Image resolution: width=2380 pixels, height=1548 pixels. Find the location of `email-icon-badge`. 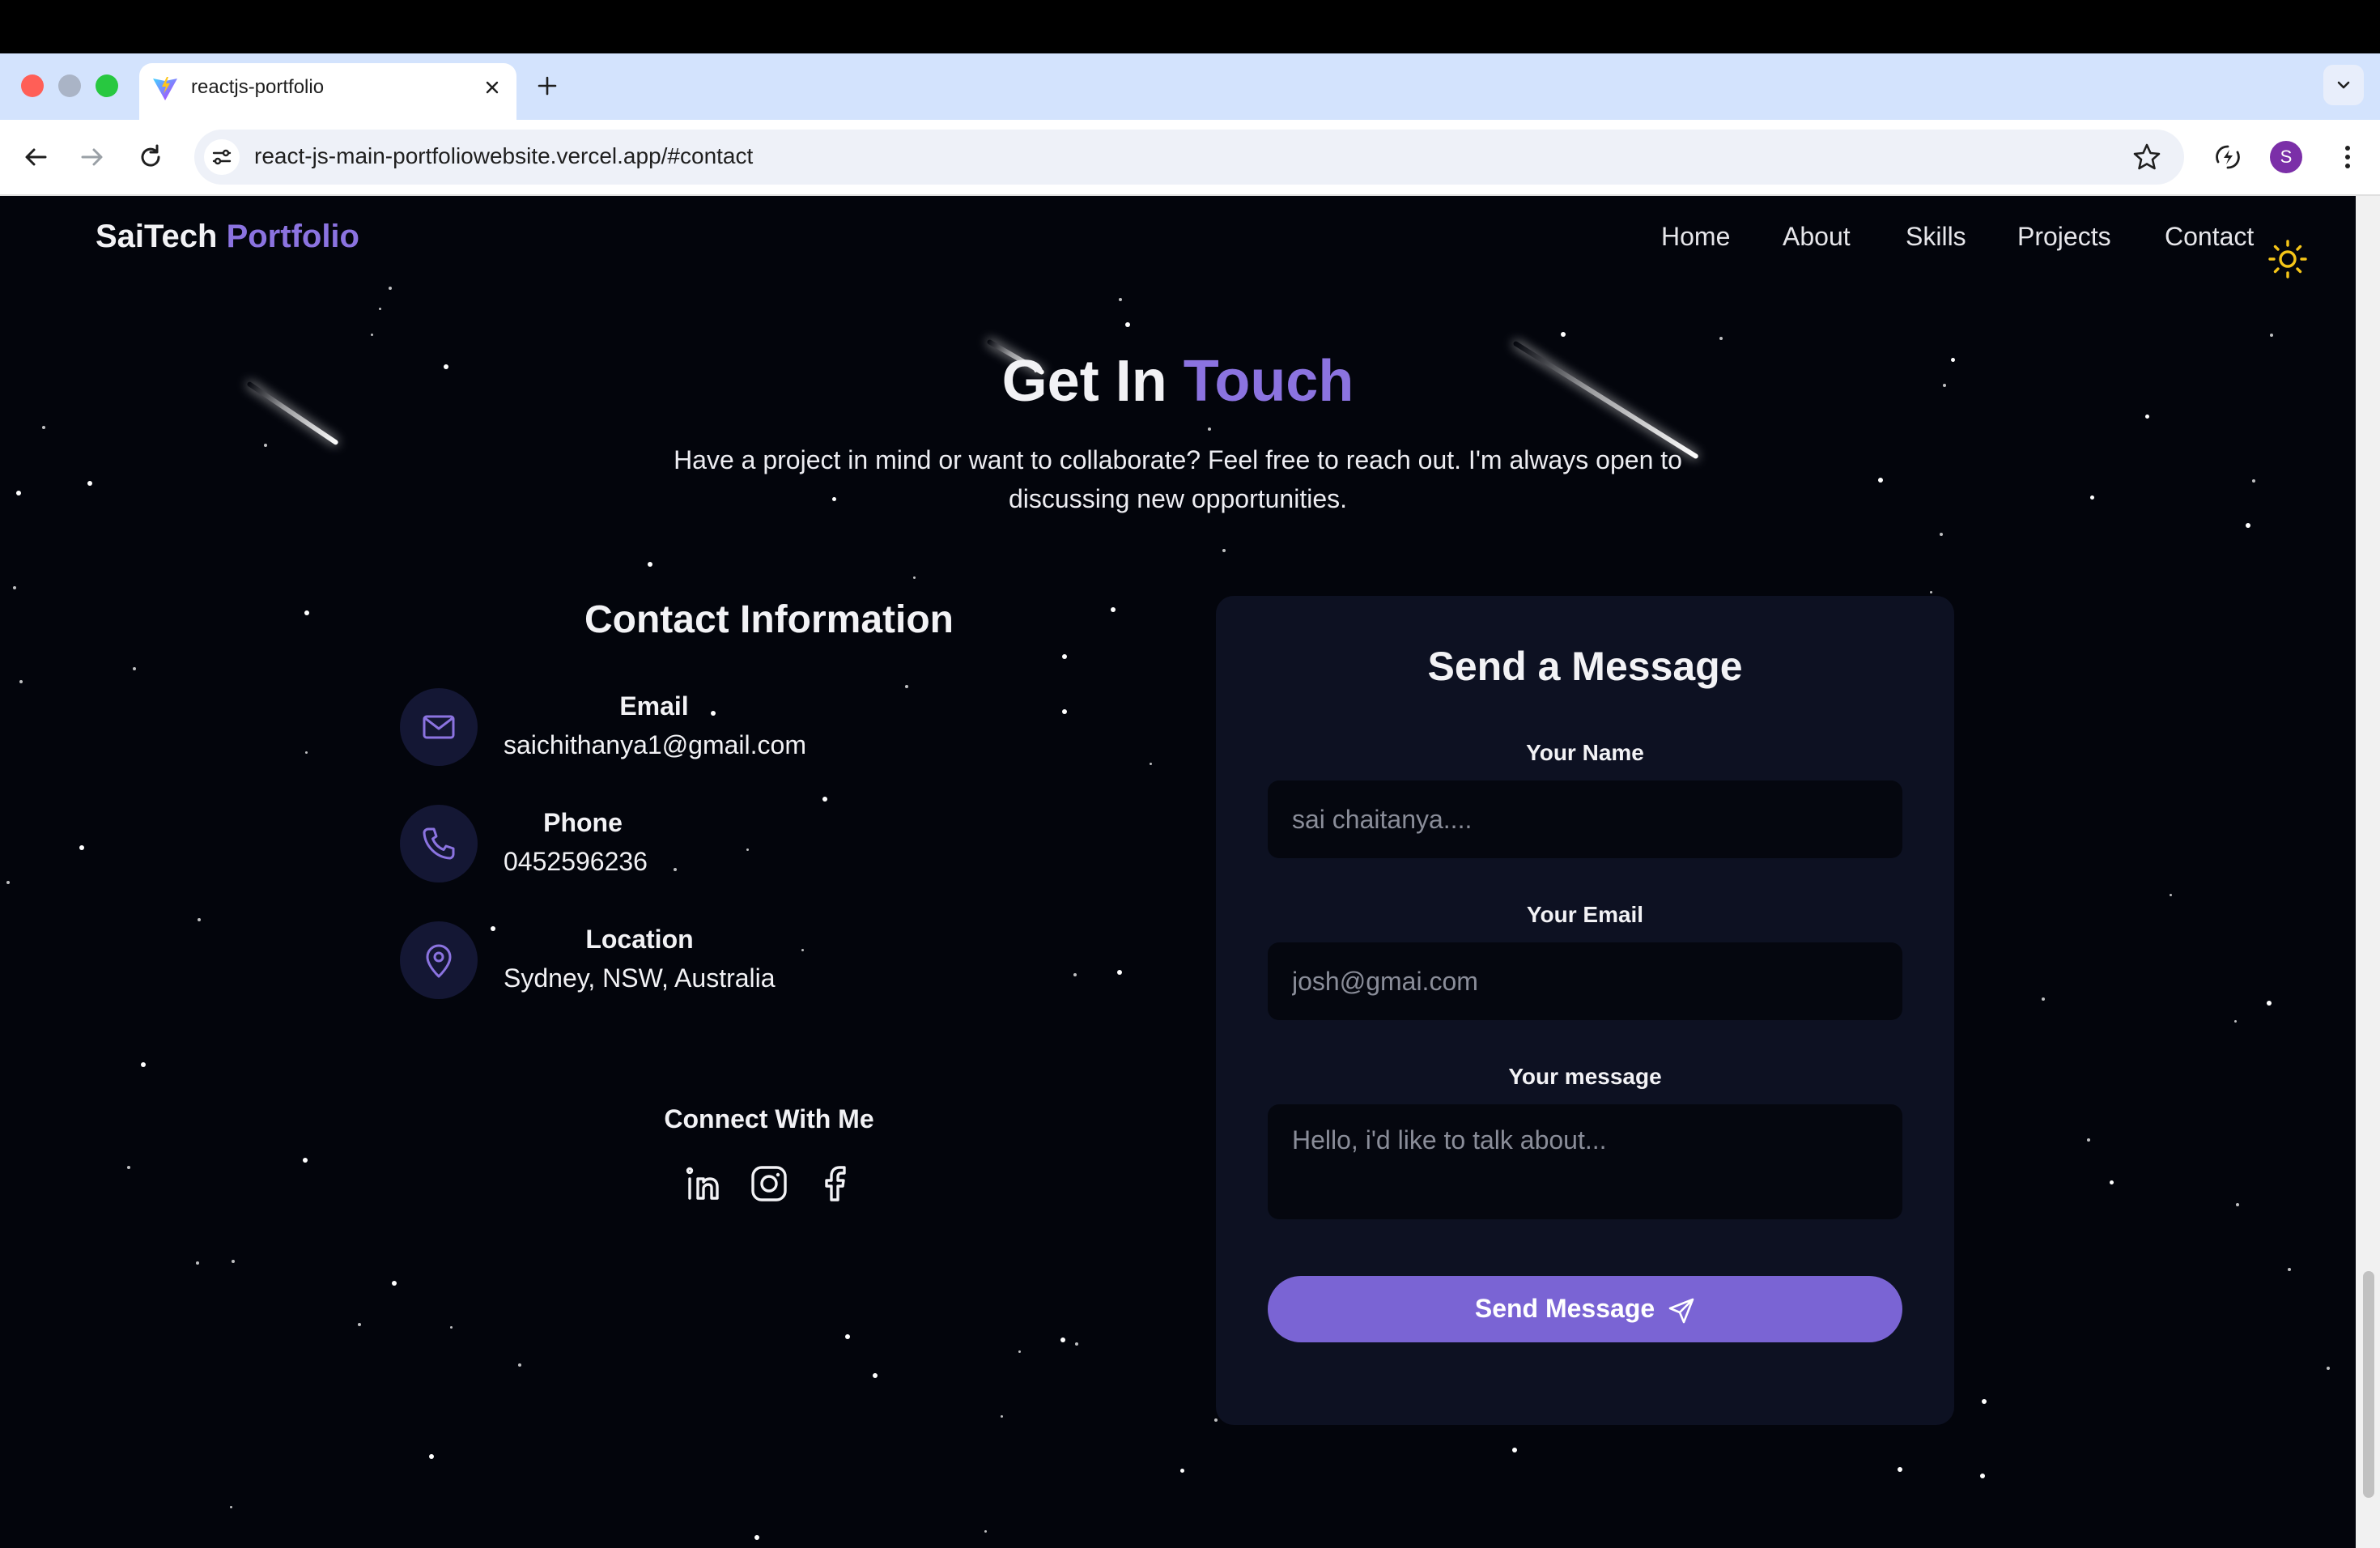

email-icon-badge is located at coordinates (439, 727).